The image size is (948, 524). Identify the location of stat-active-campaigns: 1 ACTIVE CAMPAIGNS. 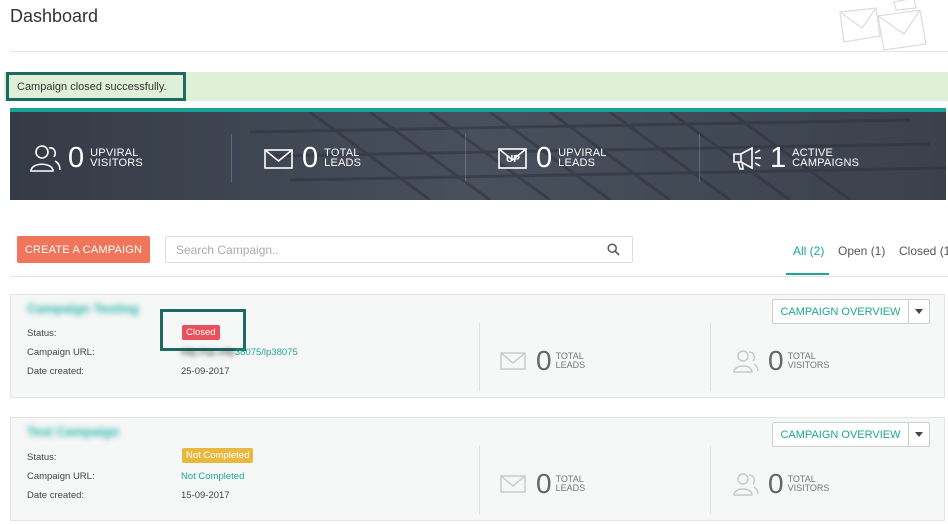
(794, 158).